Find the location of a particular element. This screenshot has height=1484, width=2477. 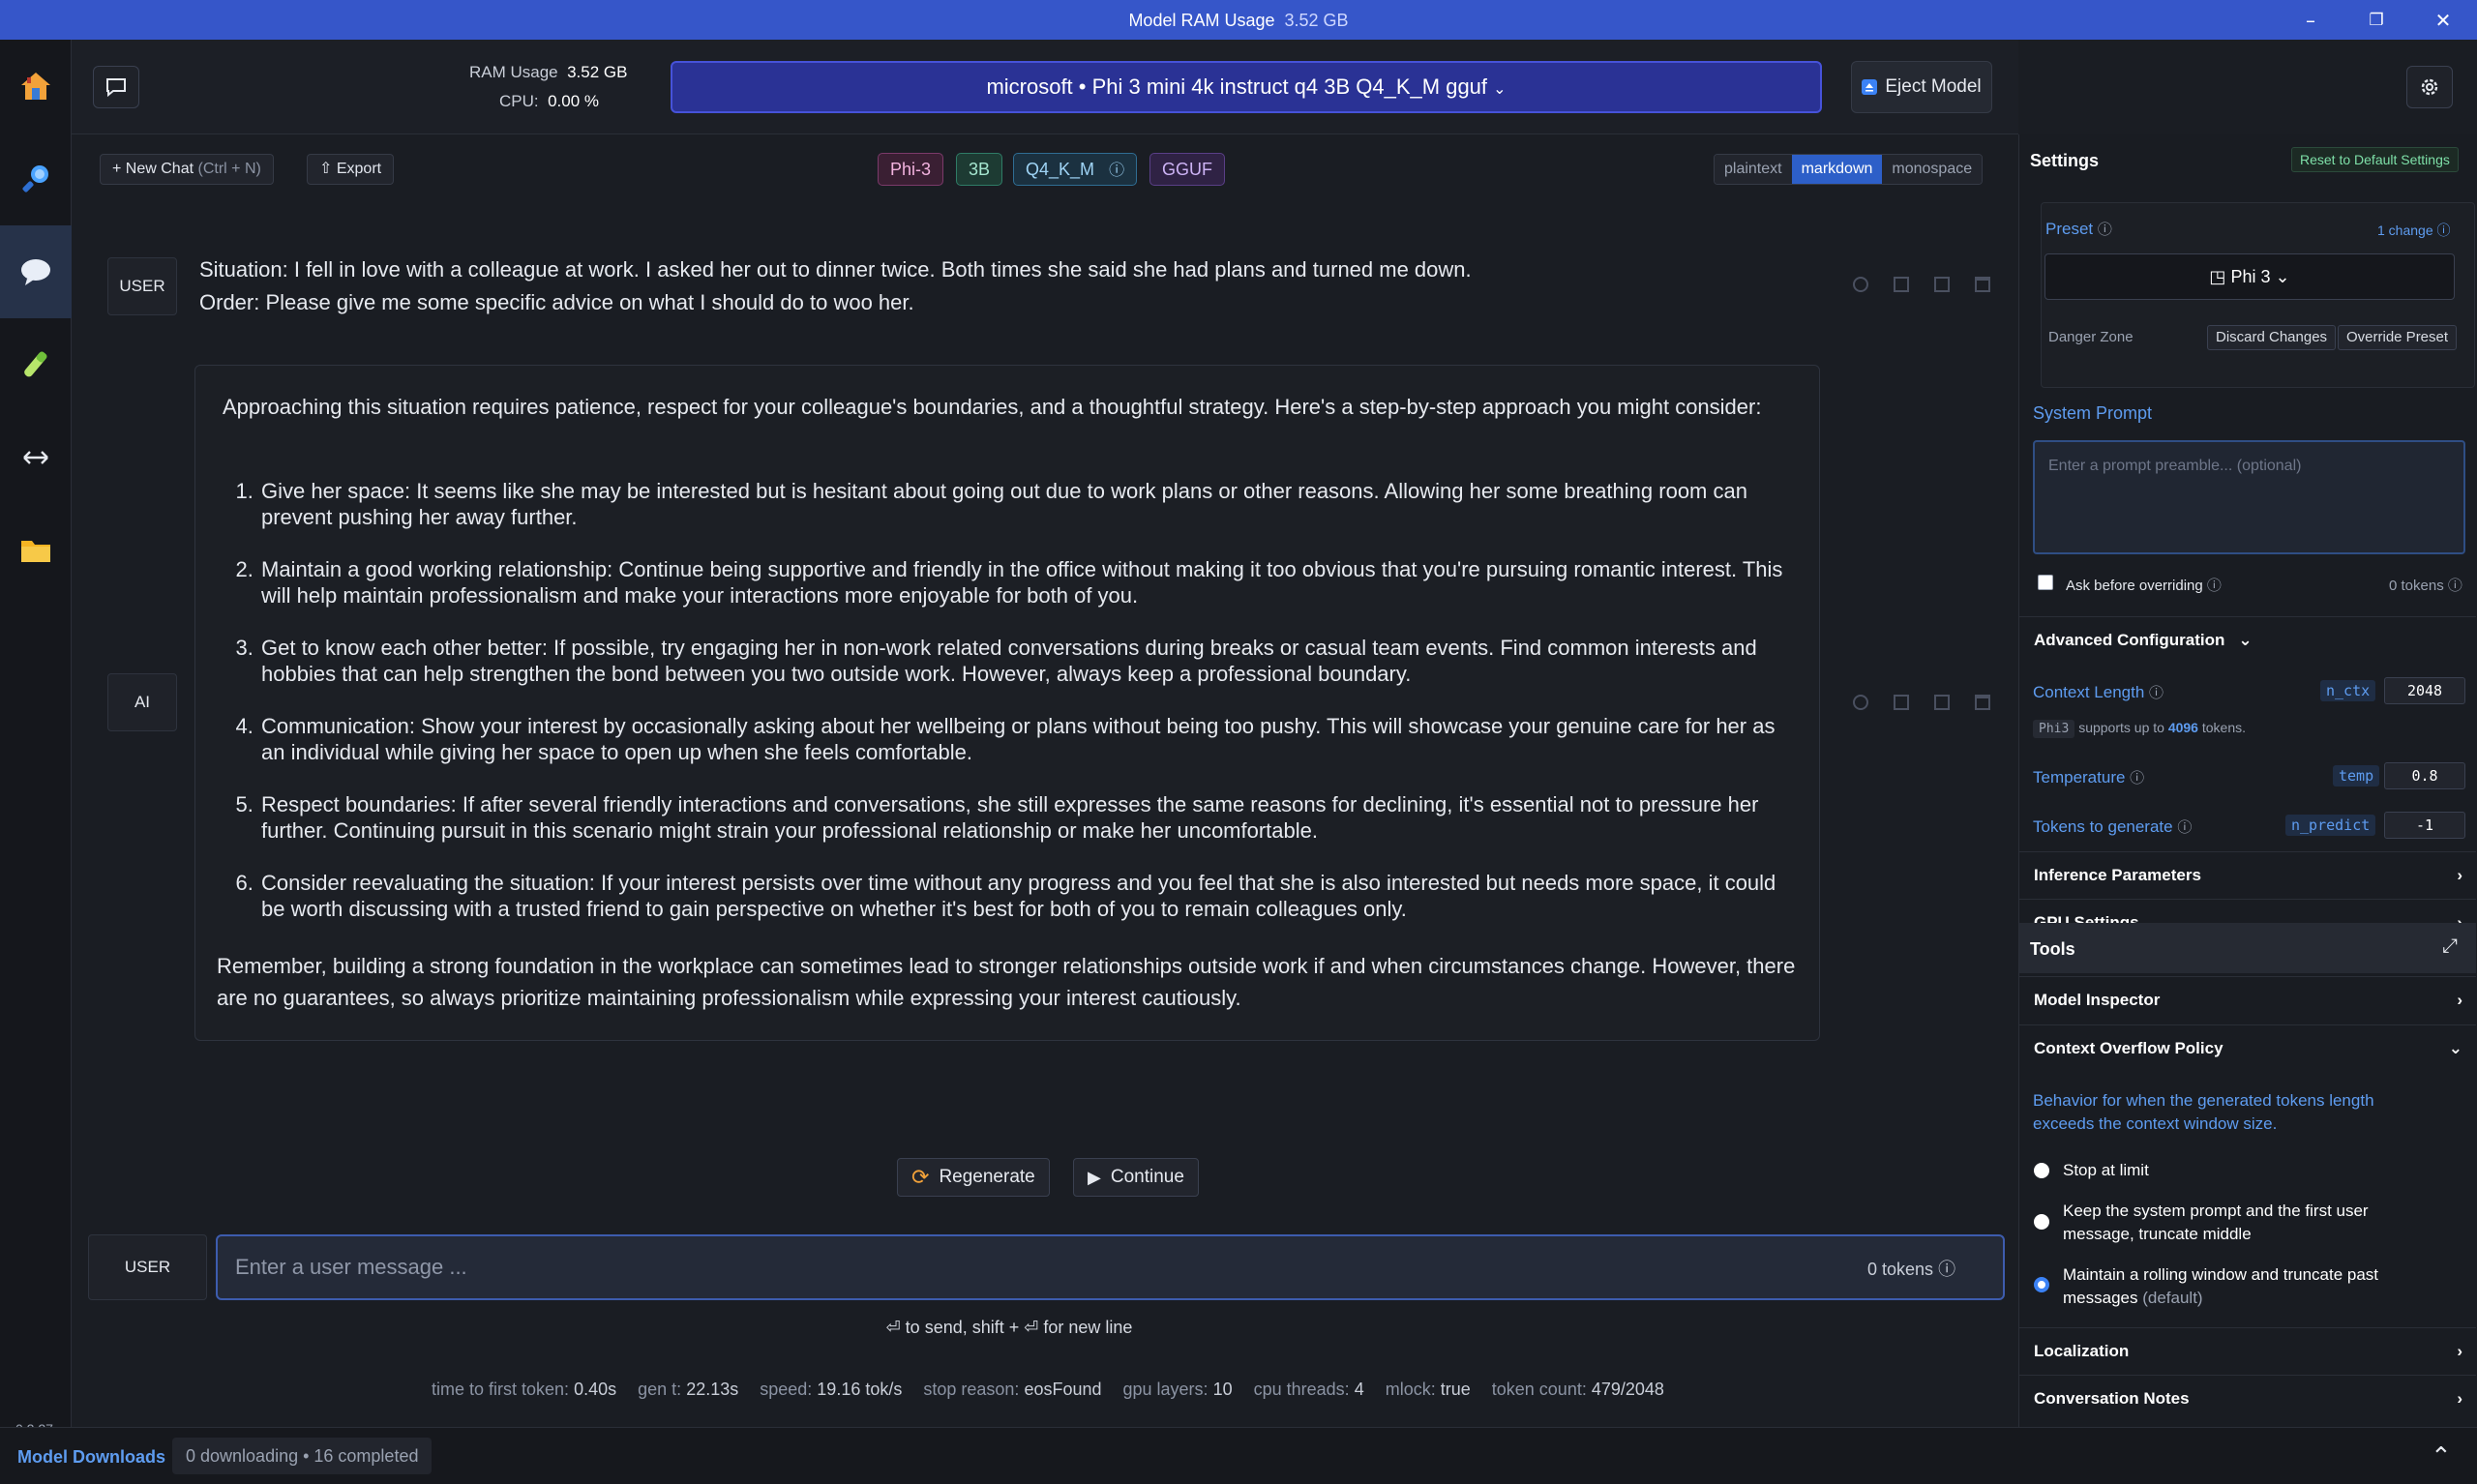

upload-icon: ⇧ is located at coordinates (326, 169).